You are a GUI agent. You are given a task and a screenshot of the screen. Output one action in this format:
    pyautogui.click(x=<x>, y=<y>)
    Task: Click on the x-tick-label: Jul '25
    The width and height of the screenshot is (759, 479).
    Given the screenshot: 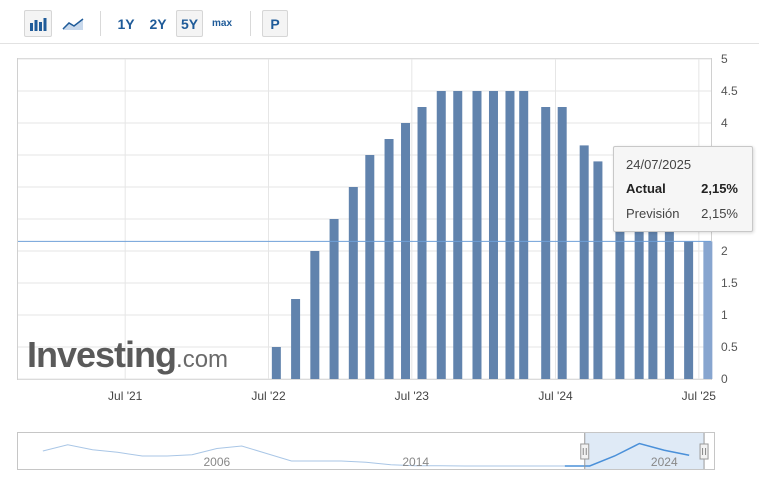 What is the action you would take?
    pyautogui.click(x=699, y=396)
    